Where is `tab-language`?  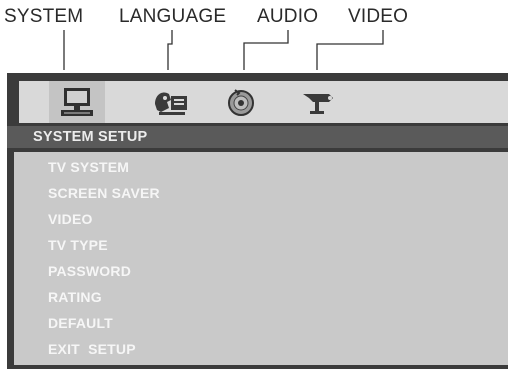 tab-language is located at coordinates (171, 102).